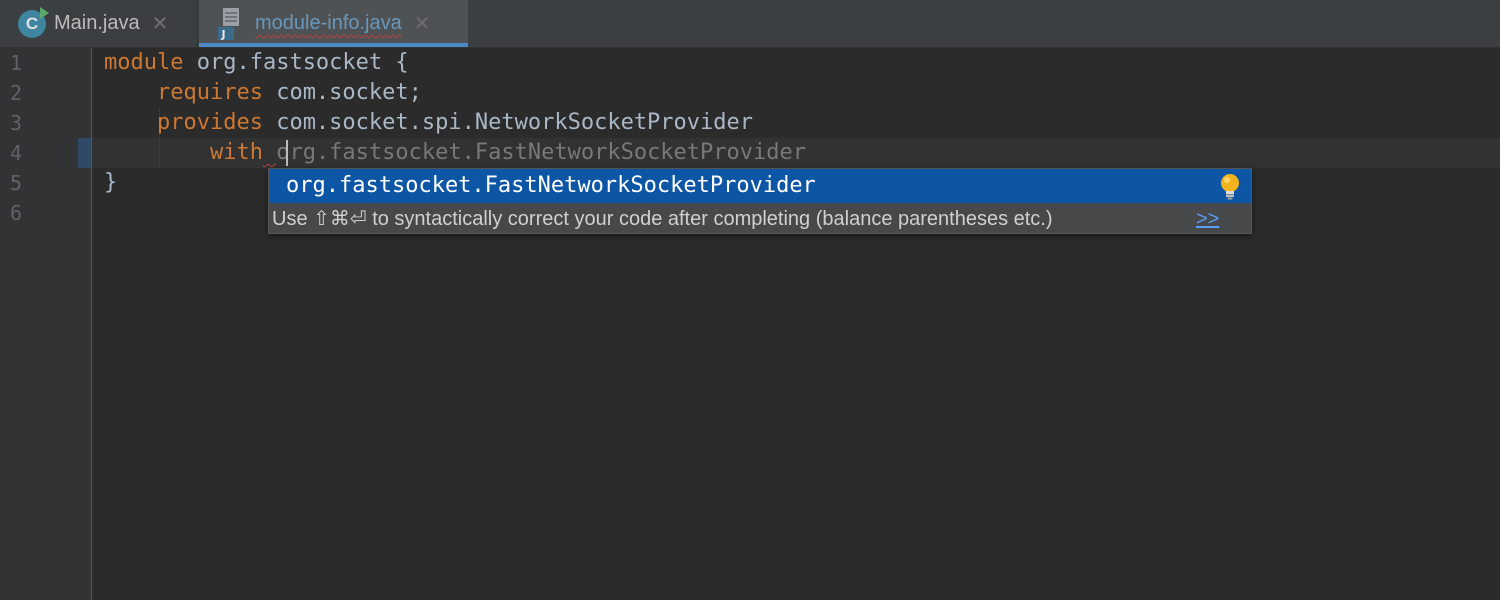  Describe the element at coordinates (46, 324) in the screenshot. I see `line-number-gutter: 1 2 3 4 5 6` at that location.